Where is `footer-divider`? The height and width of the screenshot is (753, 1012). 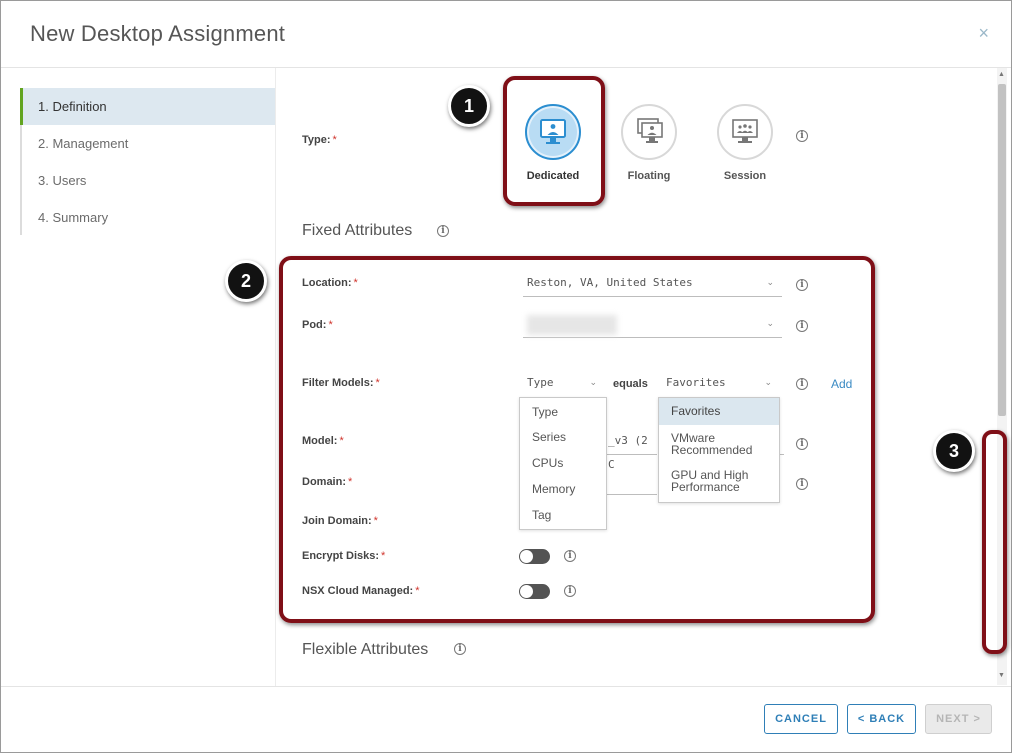
footer-divider is located at coordinates (506, 686).